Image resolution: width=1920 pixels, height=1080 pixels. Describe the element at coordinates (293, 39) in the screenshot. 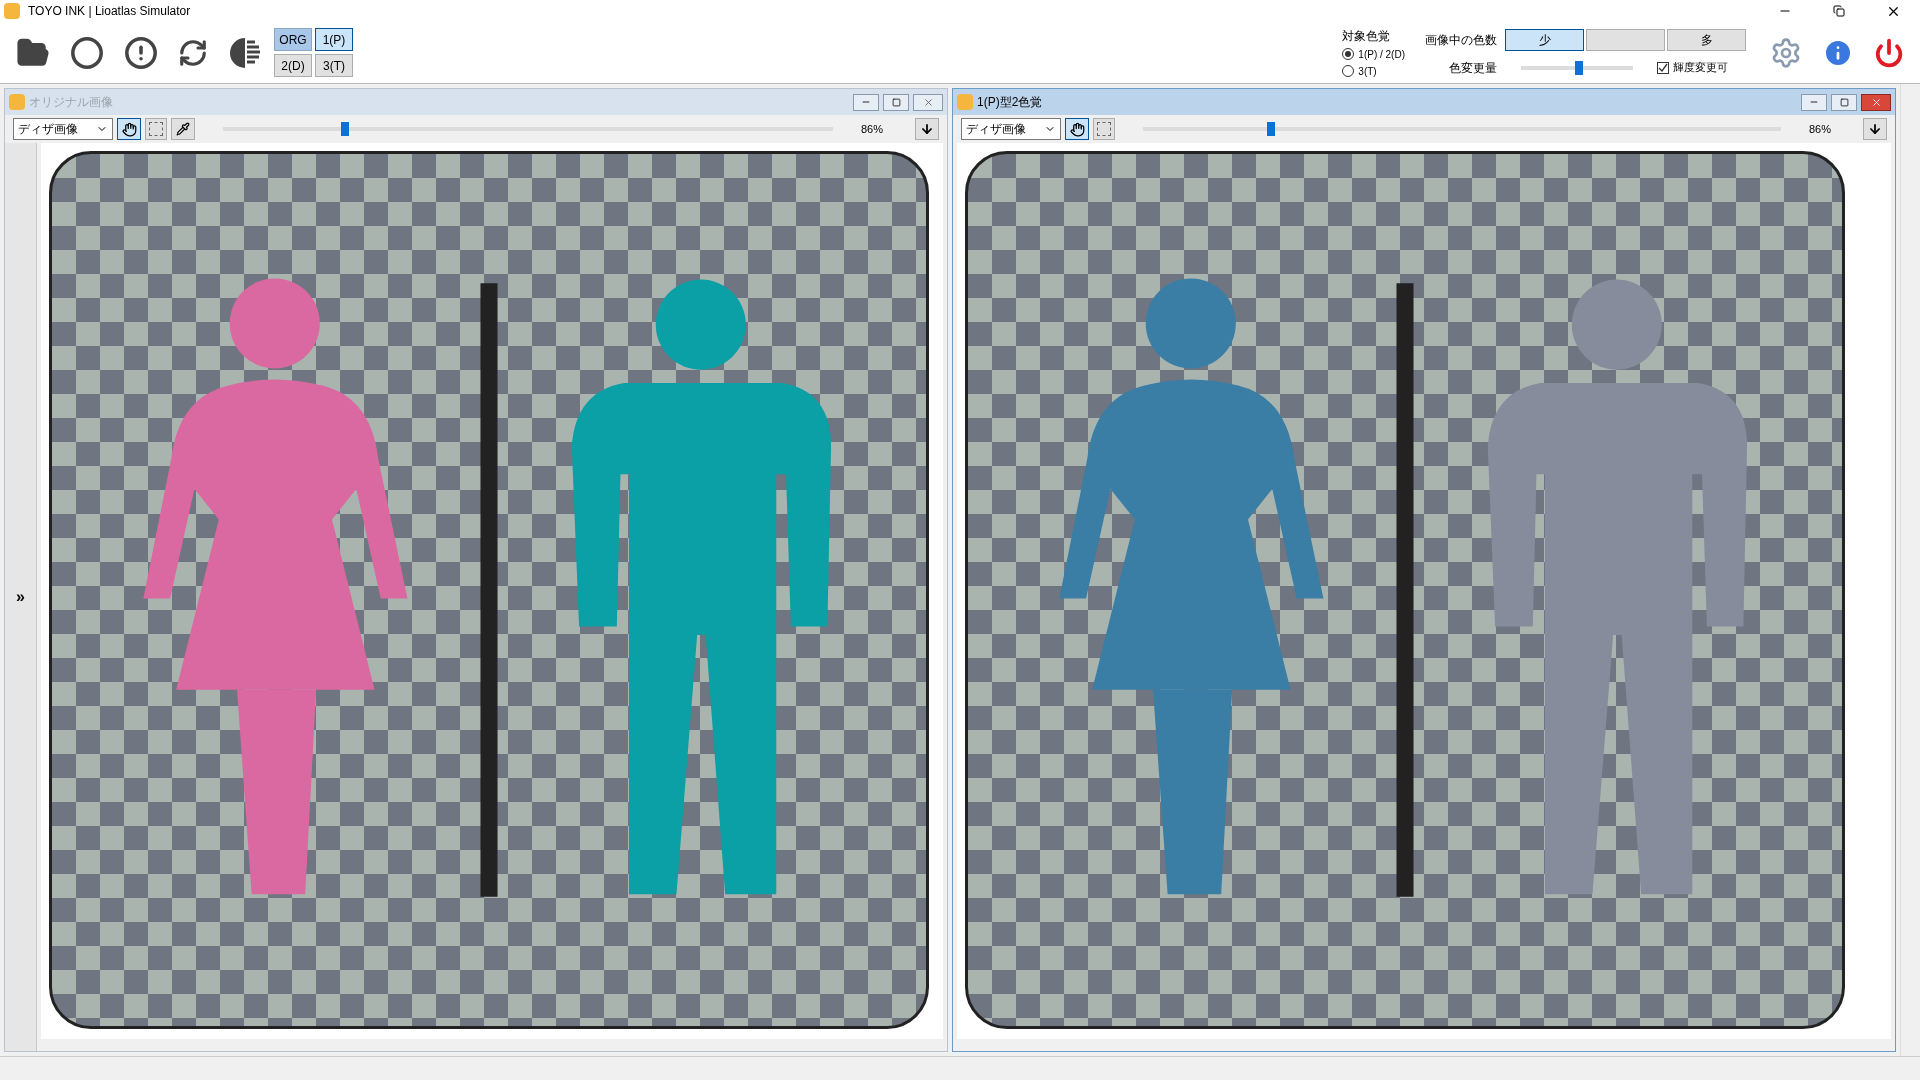

I see `mode-button: ORG` at that location.